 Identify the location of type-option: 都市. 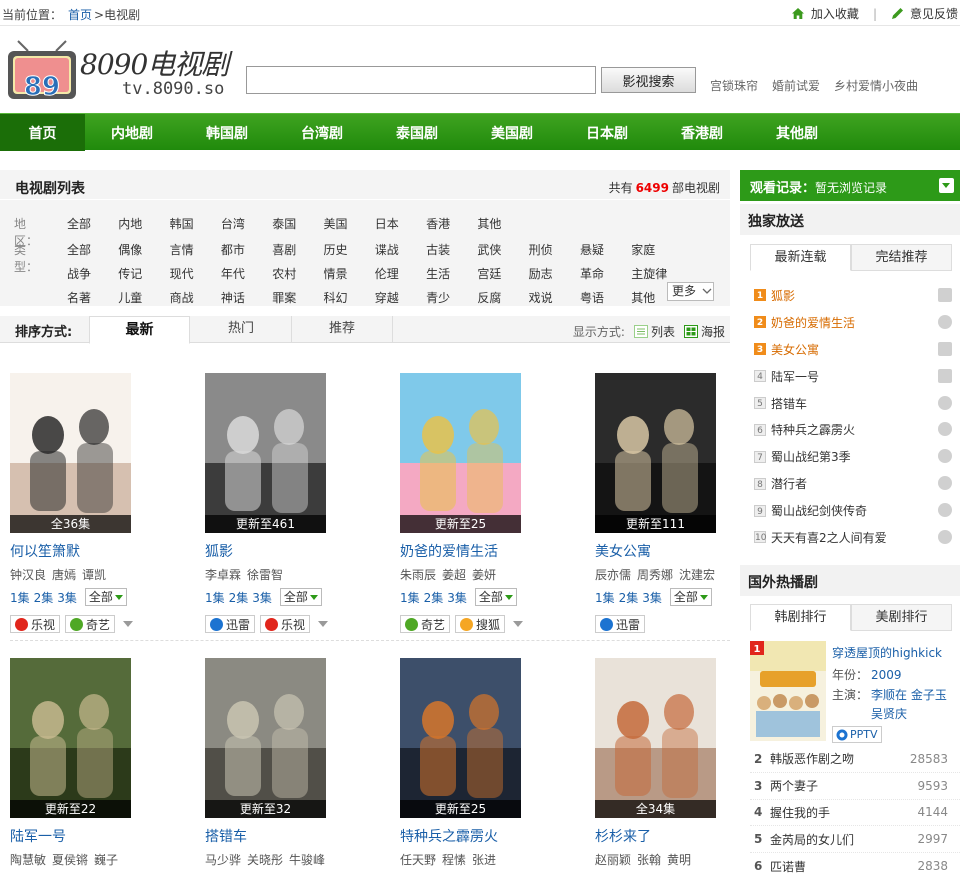
(246, 249).